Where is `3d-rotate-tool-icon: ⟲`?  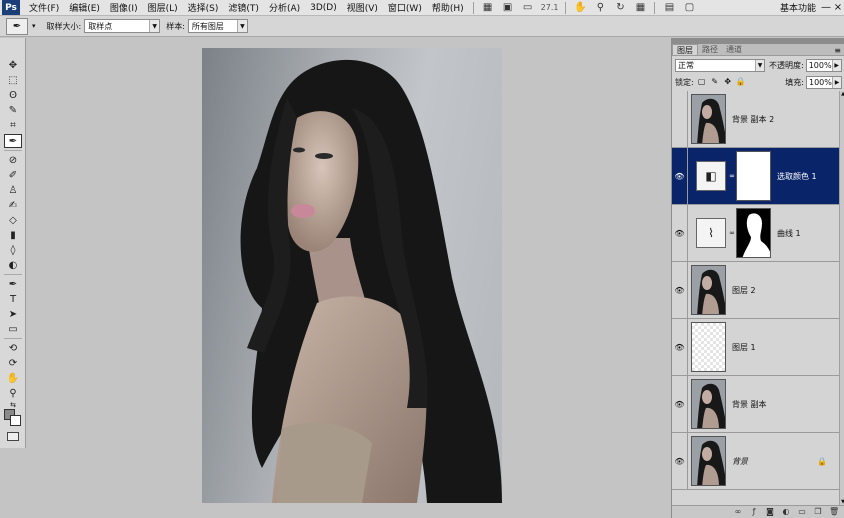 3d-rotate-tool-icon: ⟲ is located at coordinates (13, 348).